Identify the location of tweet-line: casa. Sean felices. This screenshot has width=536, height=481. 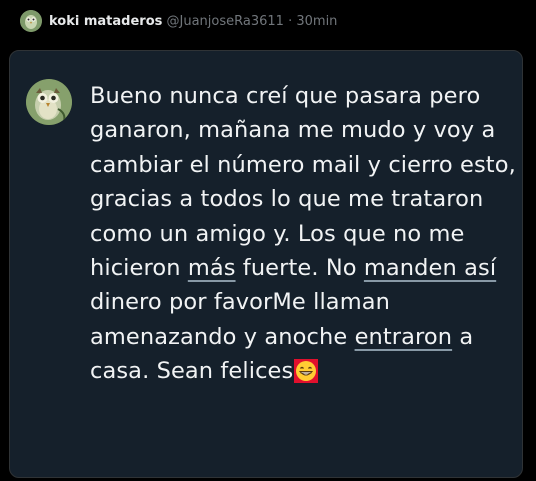
(302, 371).